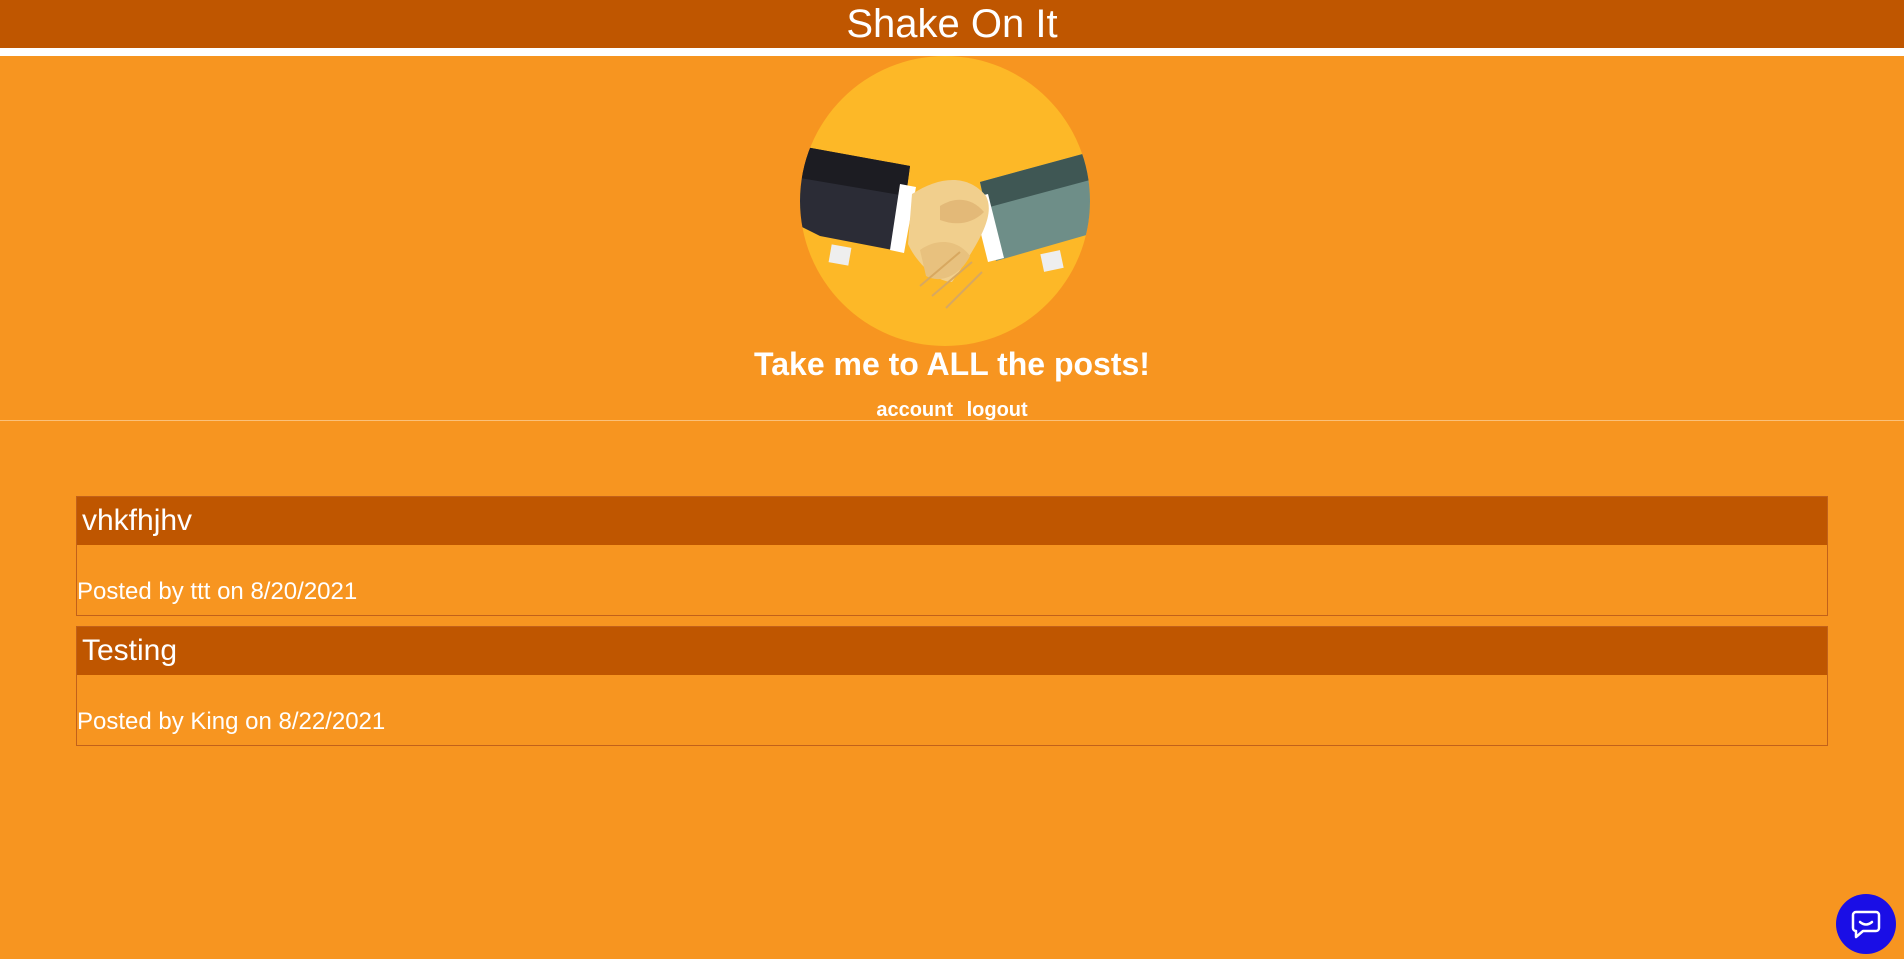 The width and height of the screenshot is (1904, 959). Describe the element at coordinates (997, 410) in the screenshot. I see `logout-link: logout` at that location.